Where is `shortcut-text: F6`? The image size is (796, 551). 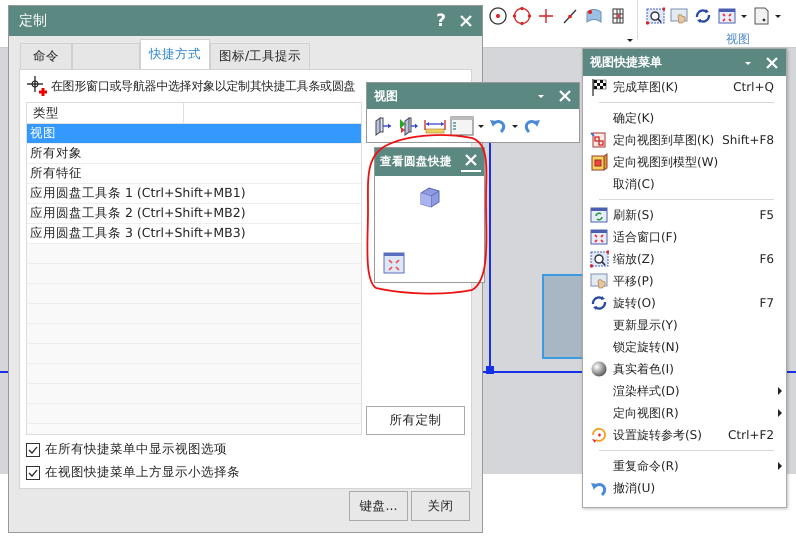 shortcut-text: F6 is located at coordinates (766, 259).